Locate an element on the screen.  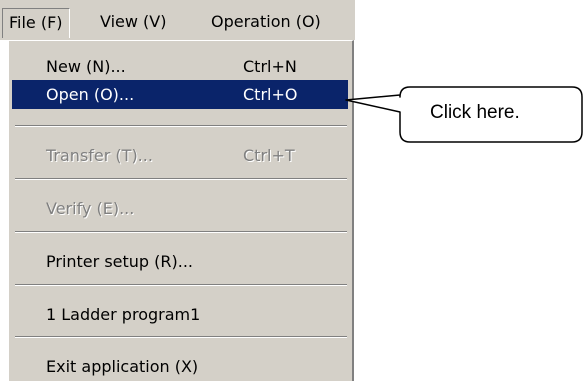
callout-text: Click here. is located at coordinates (475, 112).